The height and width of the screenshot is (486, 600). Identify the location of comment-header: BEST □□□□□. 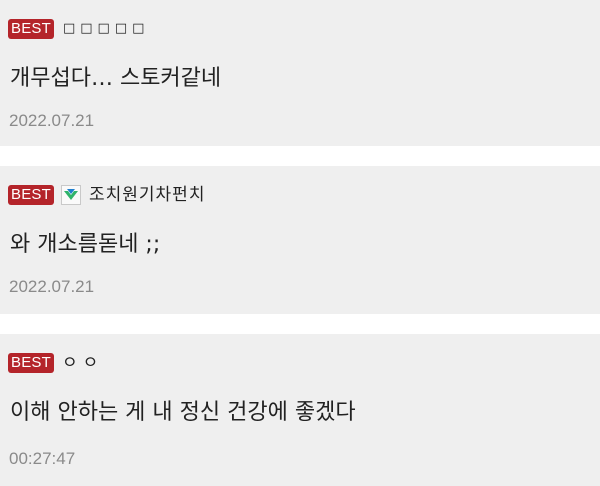
(78, 29).